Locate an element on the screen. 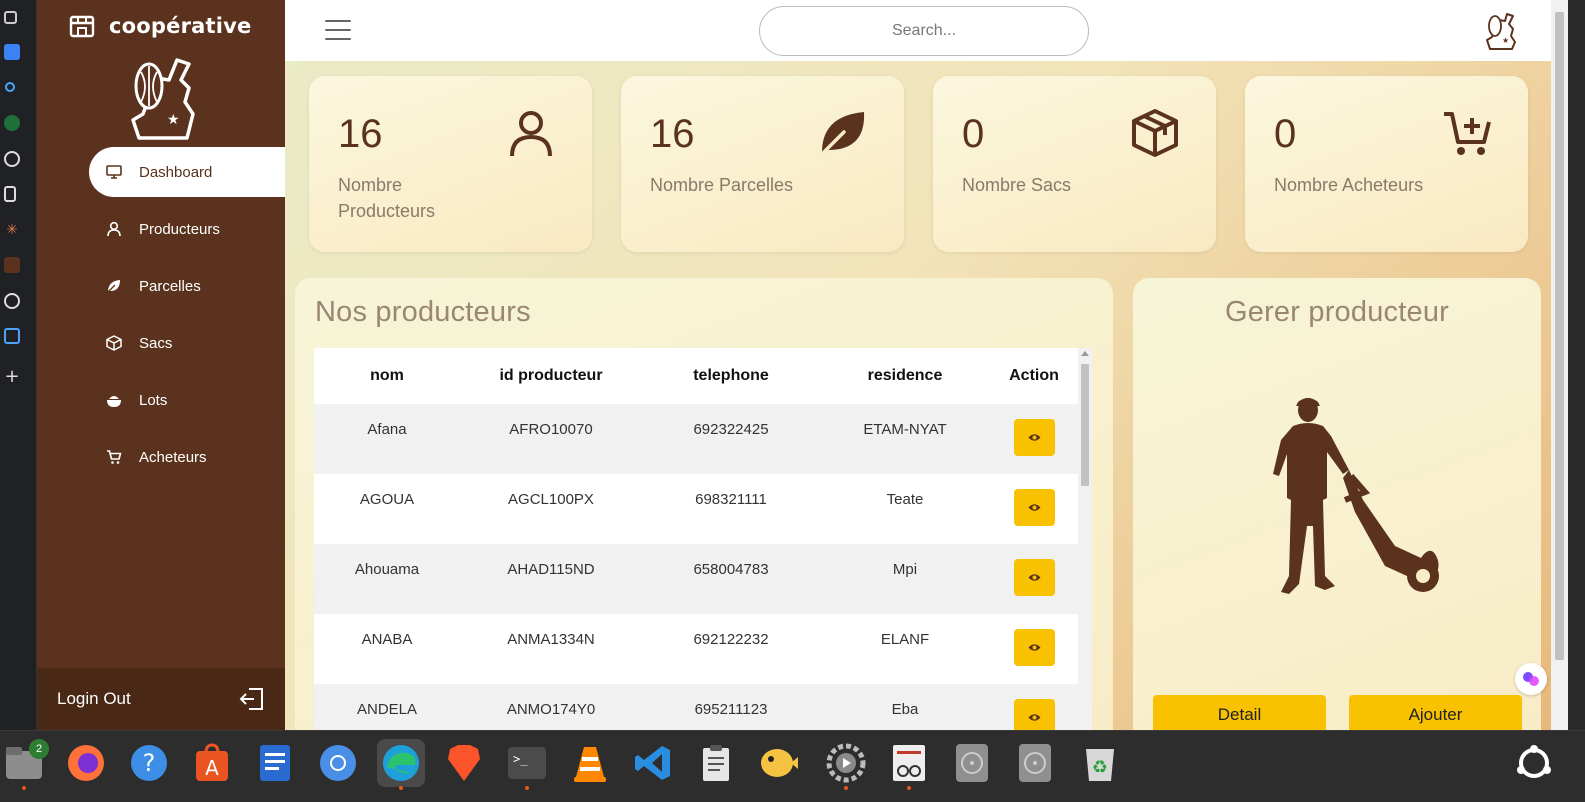 This screenshot has width=1585, height=802. stat-card-producteurs: 16 Nombre Producteurs is located at coordinates (450, 164).